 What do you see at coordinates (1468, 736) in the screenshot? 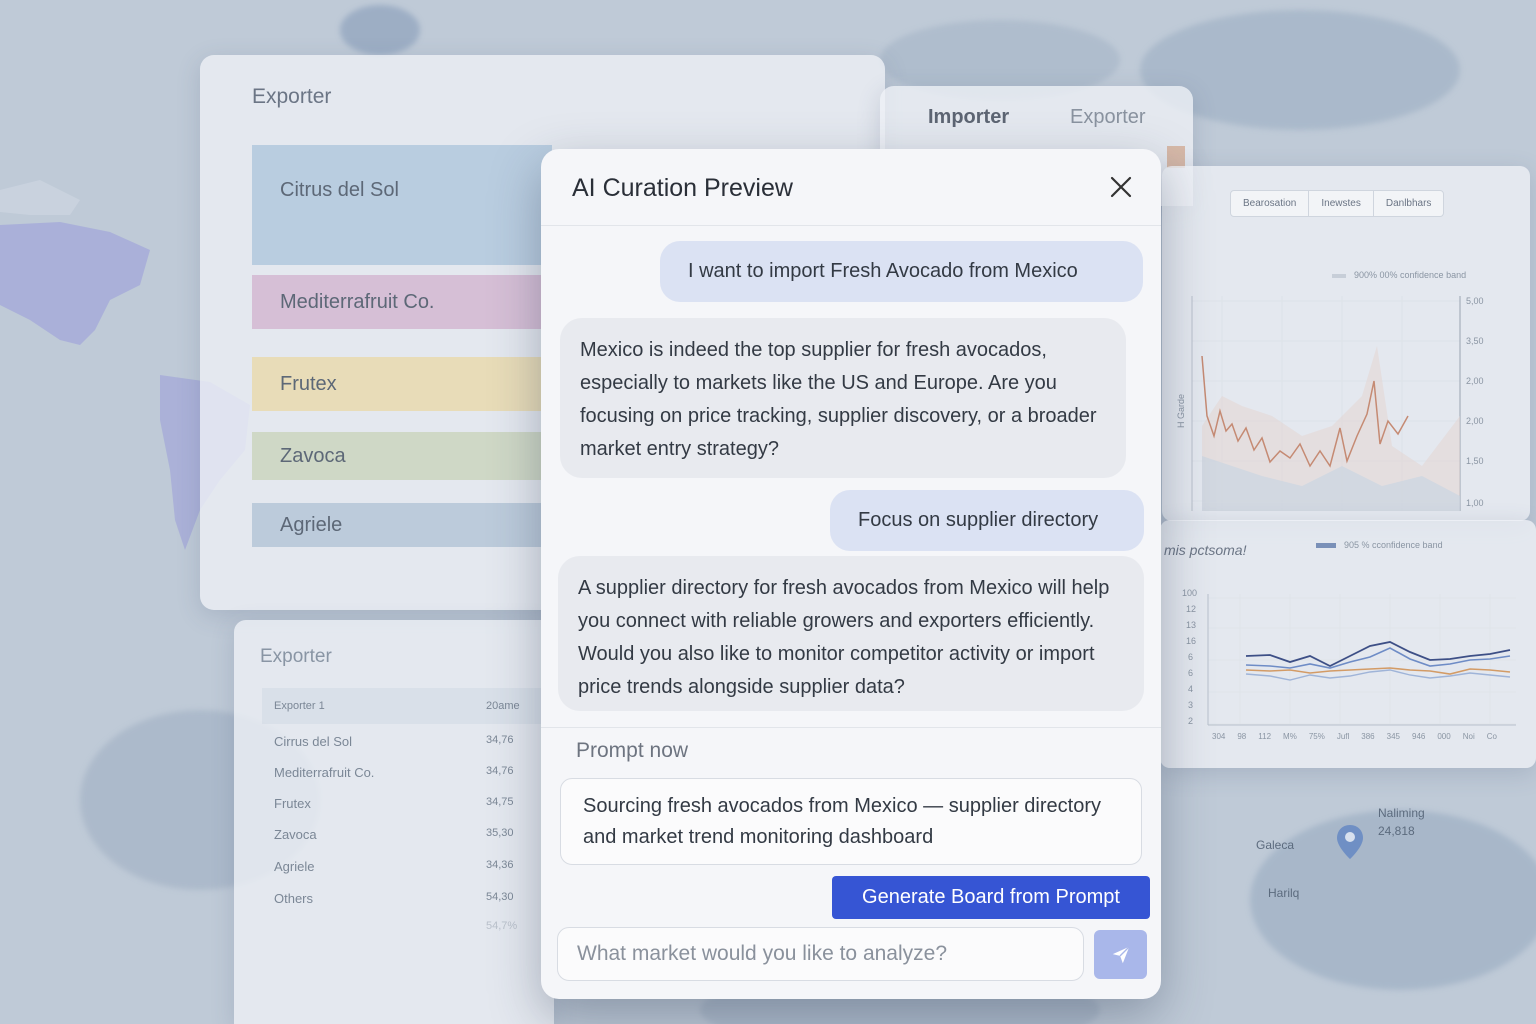
I see `x-tick: Noi` at bounding box center [1468, 736].